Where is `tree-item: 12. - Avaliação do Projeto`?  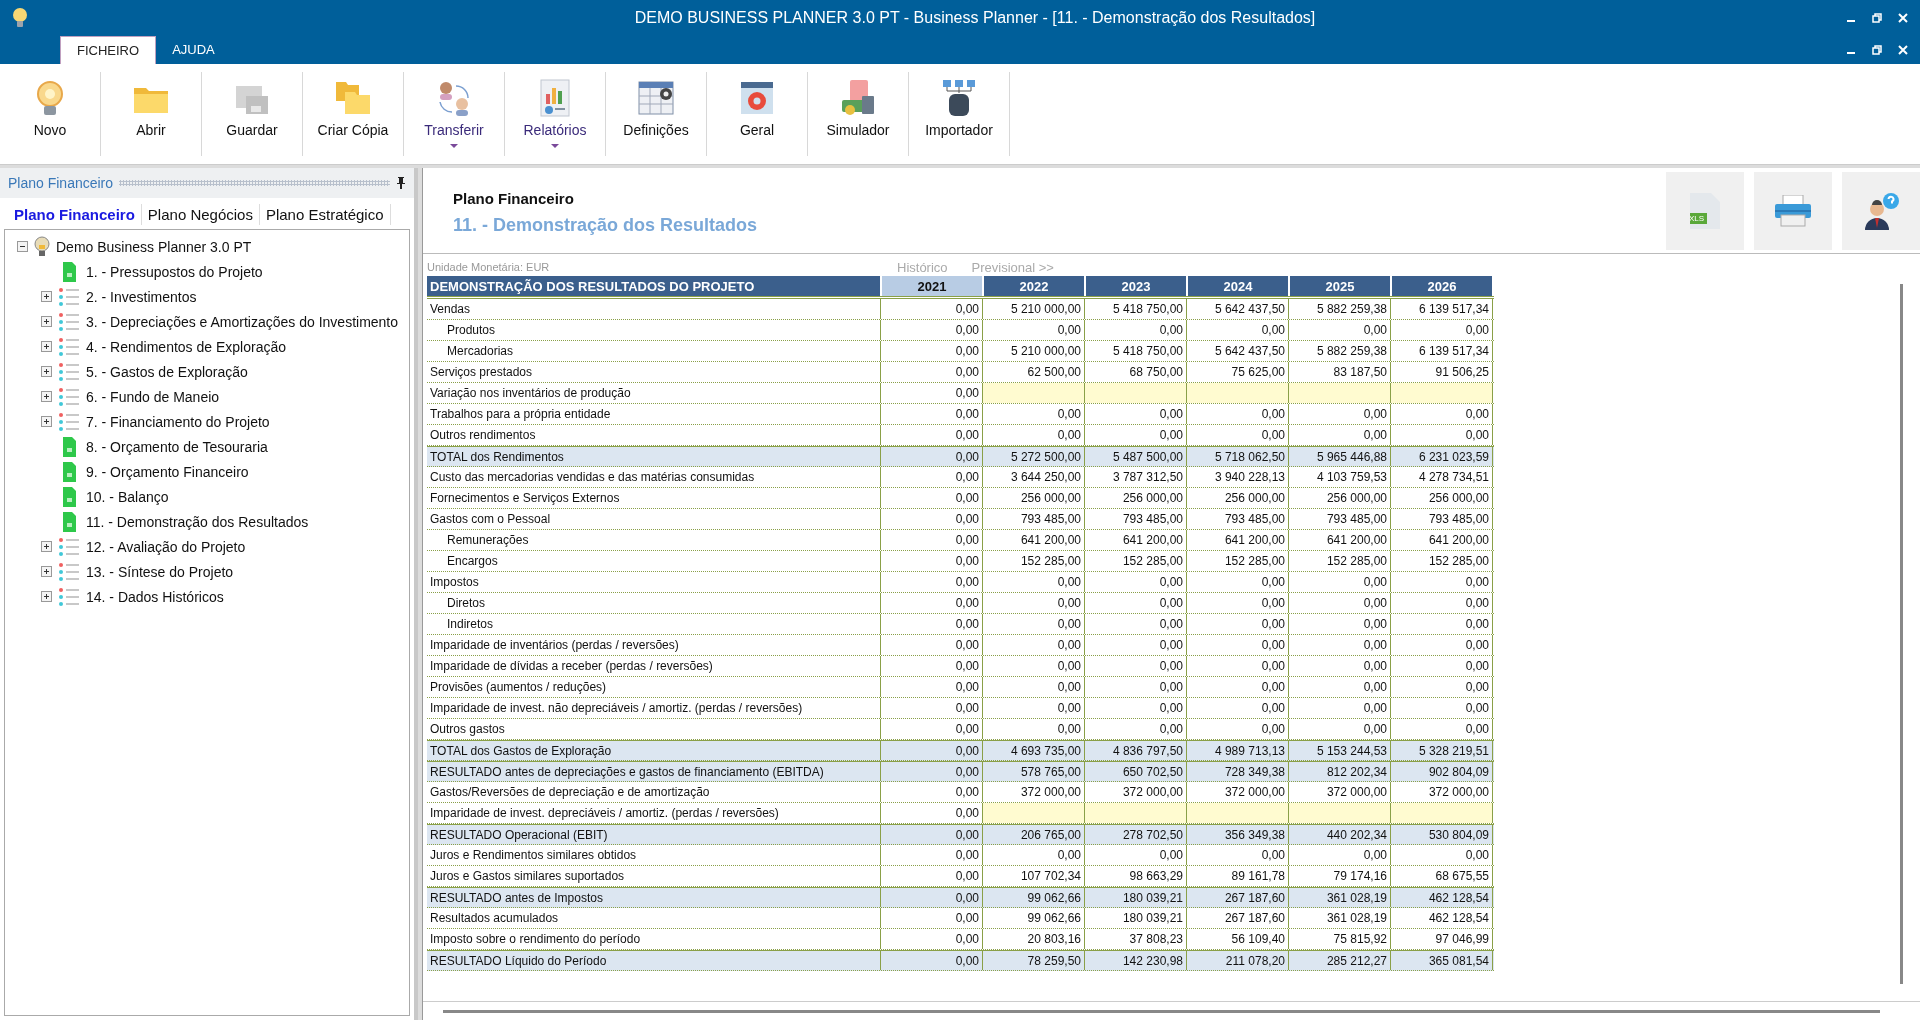
tree-item: 12. - Avaliação do Projeto is located at coordinates (166, 546).